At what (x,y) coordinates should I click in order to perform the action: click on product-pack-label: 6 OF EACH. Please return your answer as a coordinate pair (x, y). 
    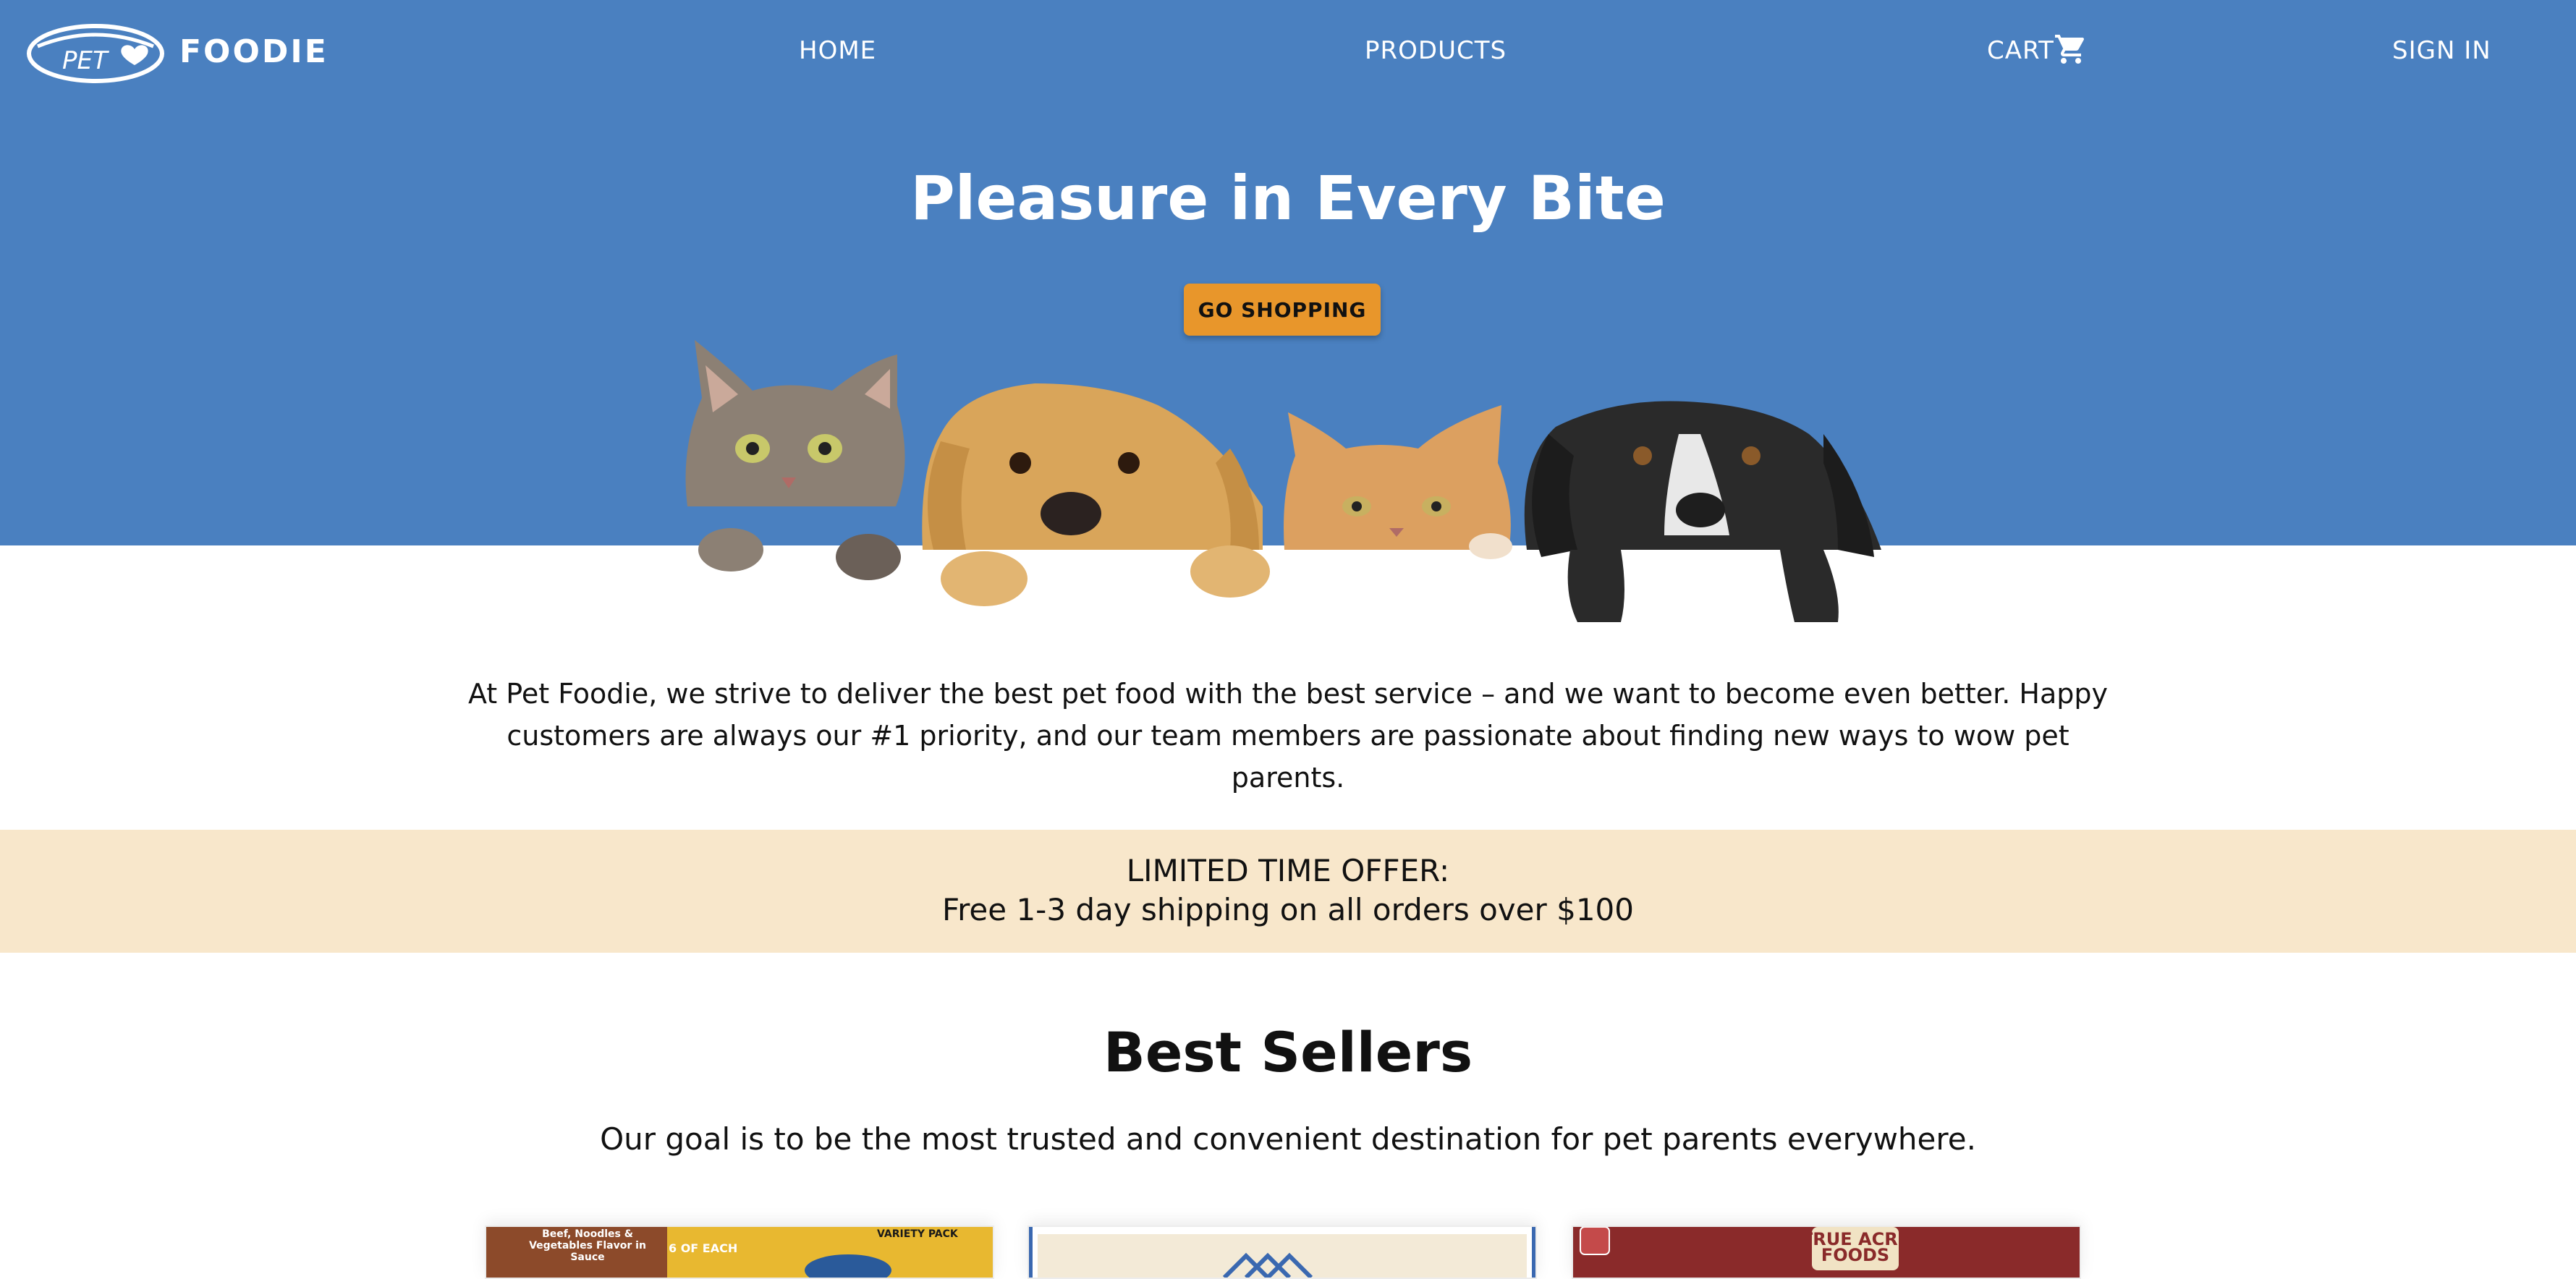
    Looking at the image, I should click on (703, 1248).